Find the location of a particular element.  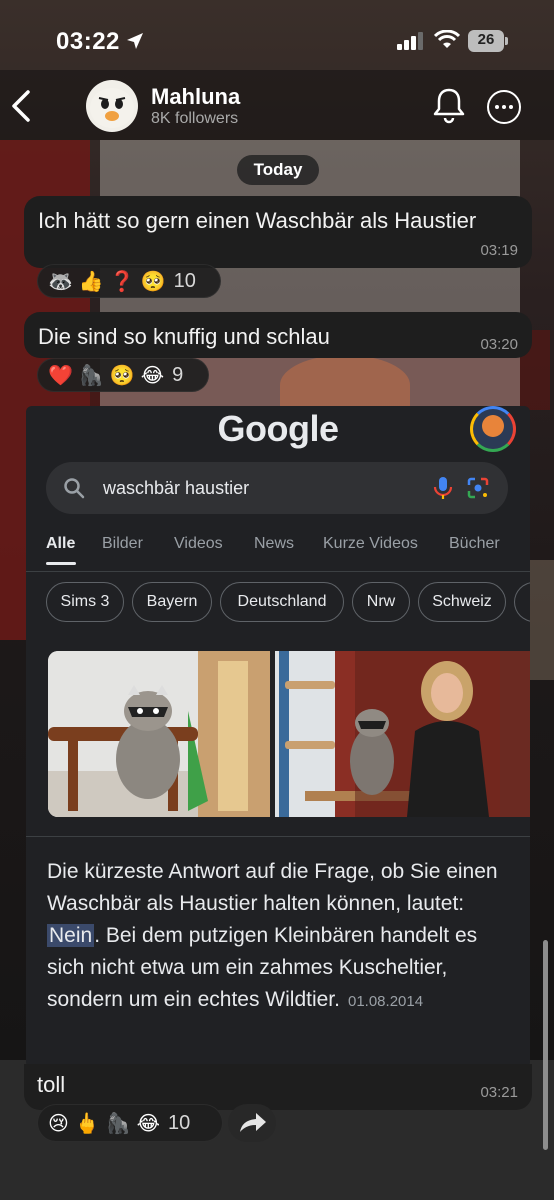

reaction-bar: 🦝 👍 ❓ 🥺 10 is located at coordinates (129, 281).